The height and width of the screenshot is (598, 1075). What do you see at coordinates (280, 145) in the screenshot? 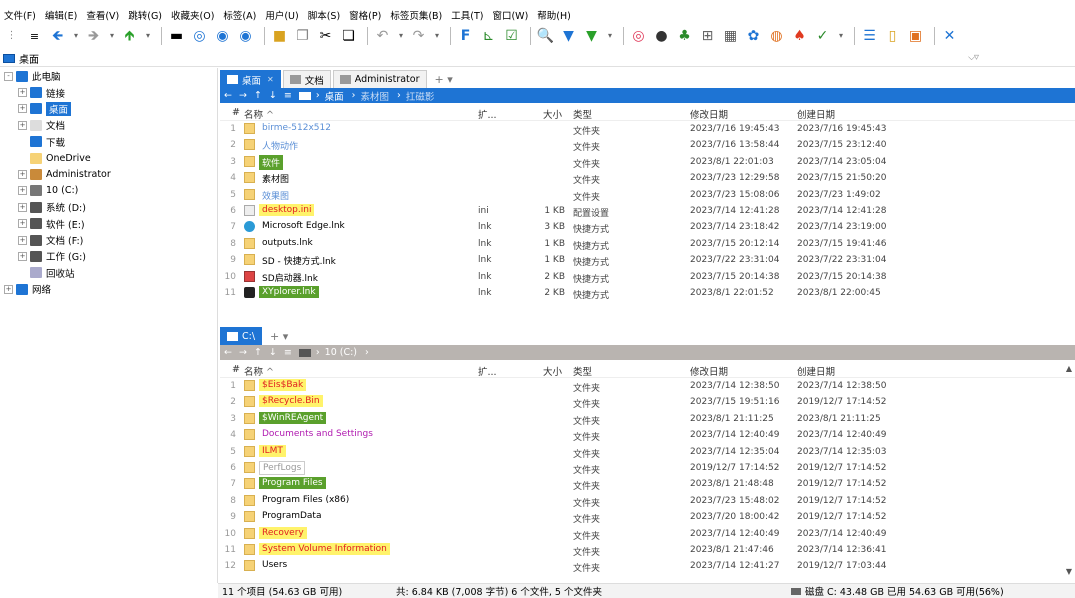
I see `file-name: 人物动作` at bounding box center [280, 145].